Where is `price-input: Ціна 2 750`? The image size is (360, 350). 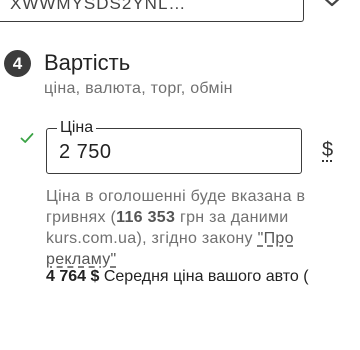 price-input: Ціна 2 750 is located at coordinates (174, 146).